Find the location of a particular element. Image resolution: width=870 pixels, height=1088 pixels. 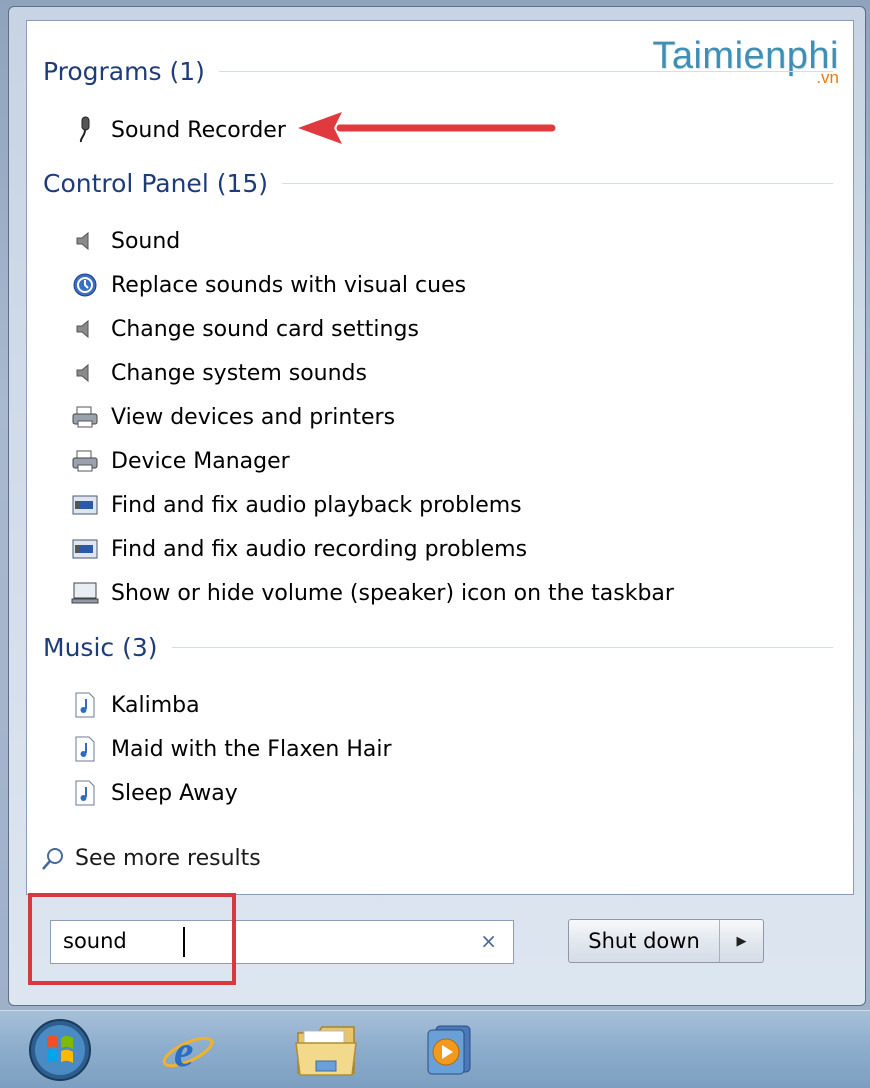

result-item-sound-card-settings: Change sound card settings is located at coordinates (245, 329).